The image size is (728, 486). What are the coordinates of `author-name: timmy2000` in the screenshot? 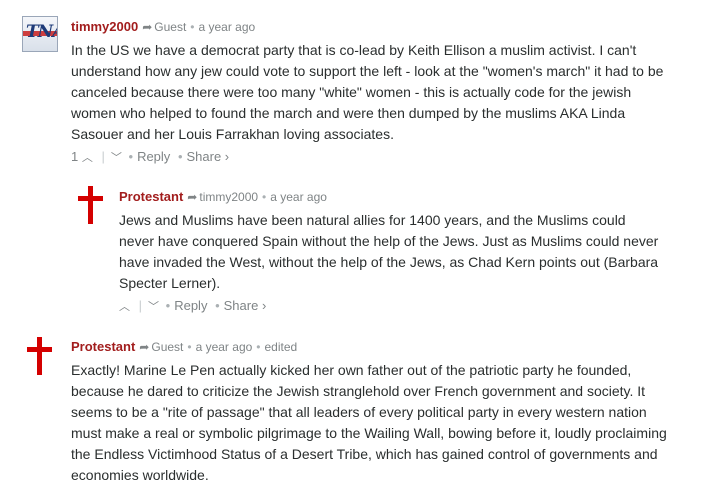 It's located at (104, 26).